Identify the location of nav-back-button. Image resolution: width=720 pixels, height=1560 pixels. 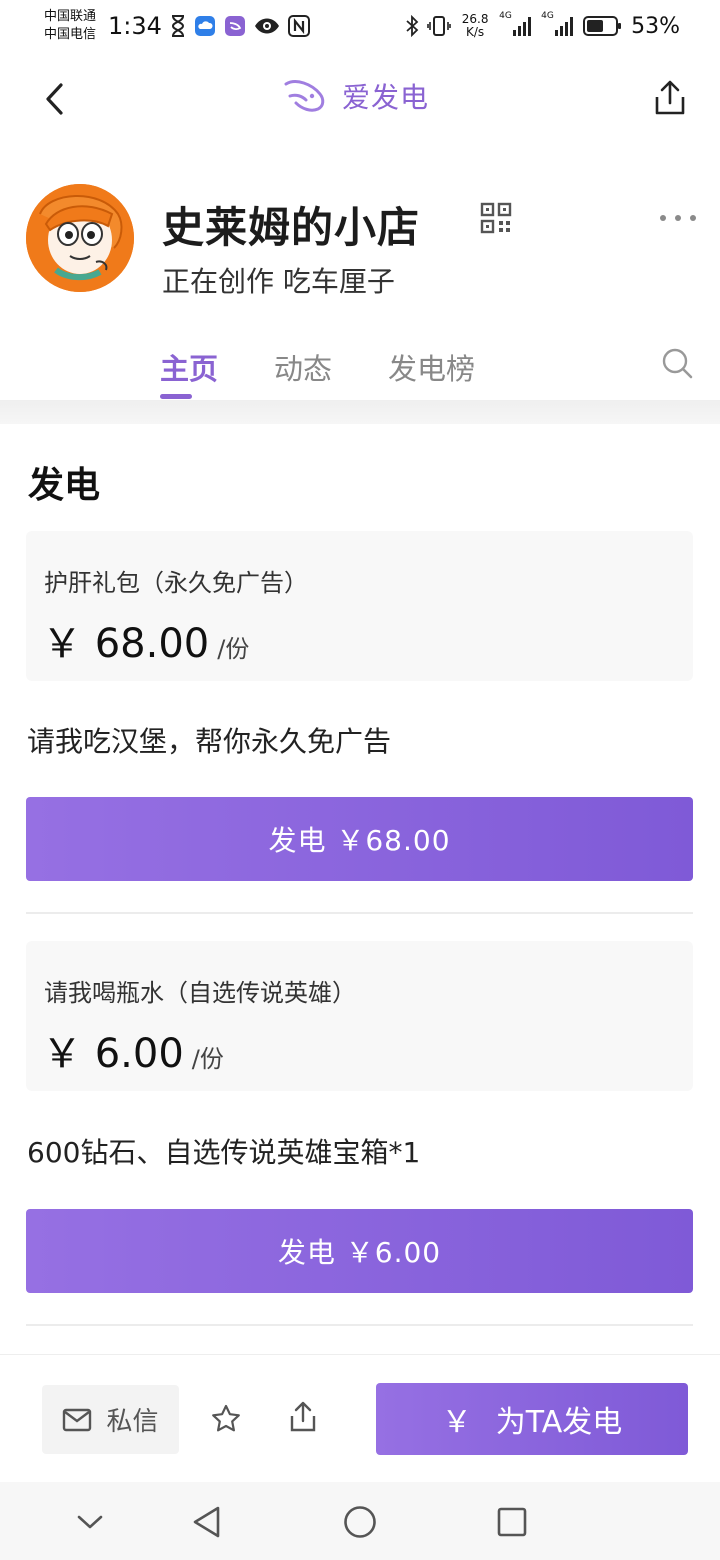
(206, 1522).